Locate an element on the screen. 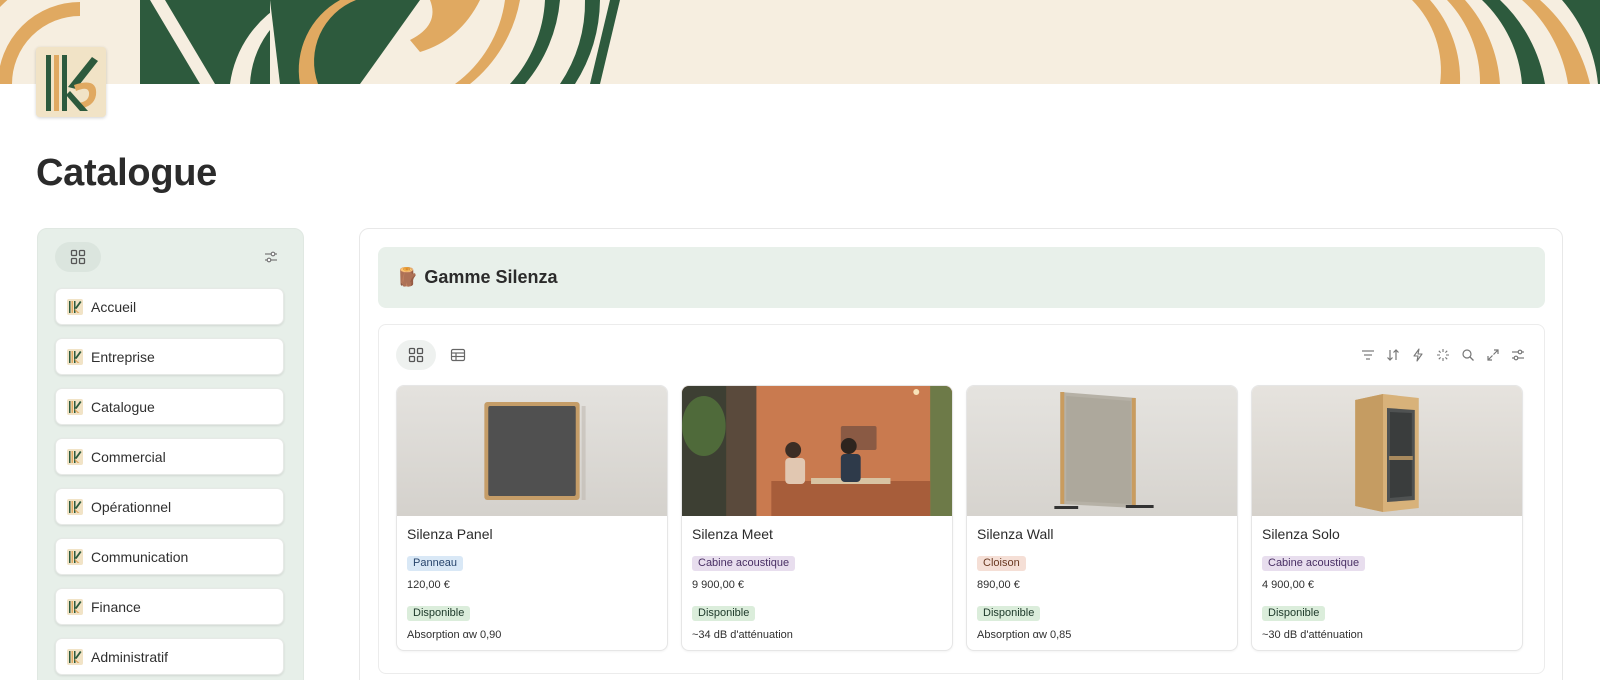 The image size is (1600, 680). expand-button is located at coordinates (1493, 355).